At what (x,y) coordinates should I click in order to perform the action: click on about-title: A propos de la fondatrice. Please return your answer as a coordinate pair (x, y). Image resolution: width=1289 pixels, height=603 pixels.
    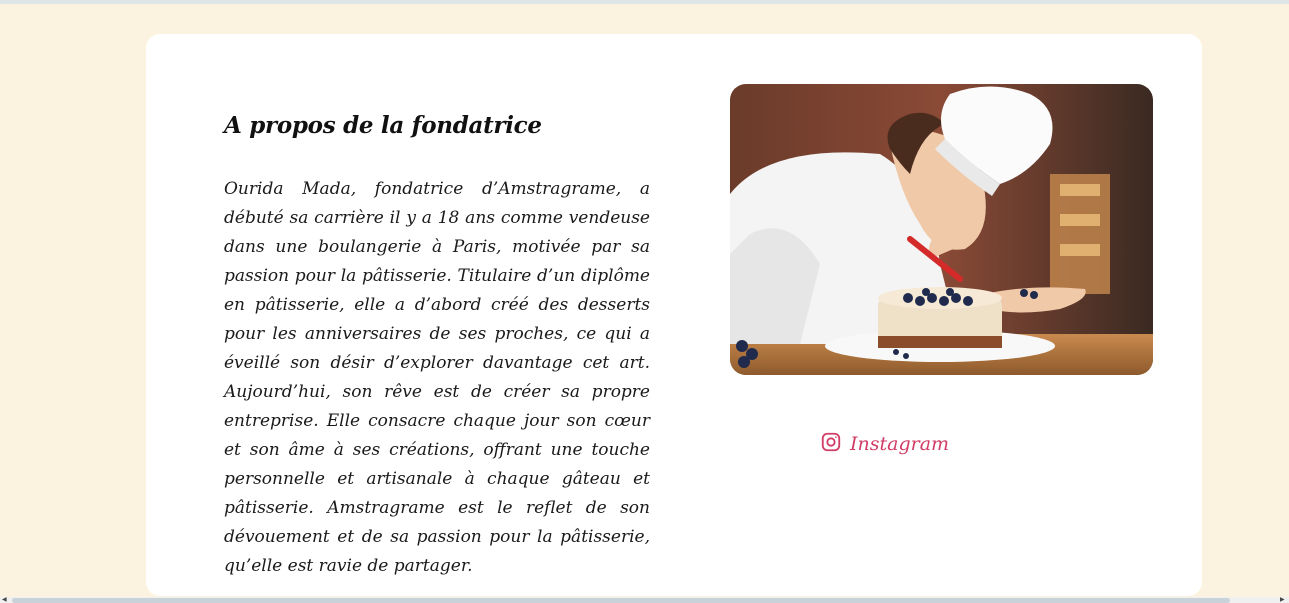
    Looking at the image, I should click on (383, 125).